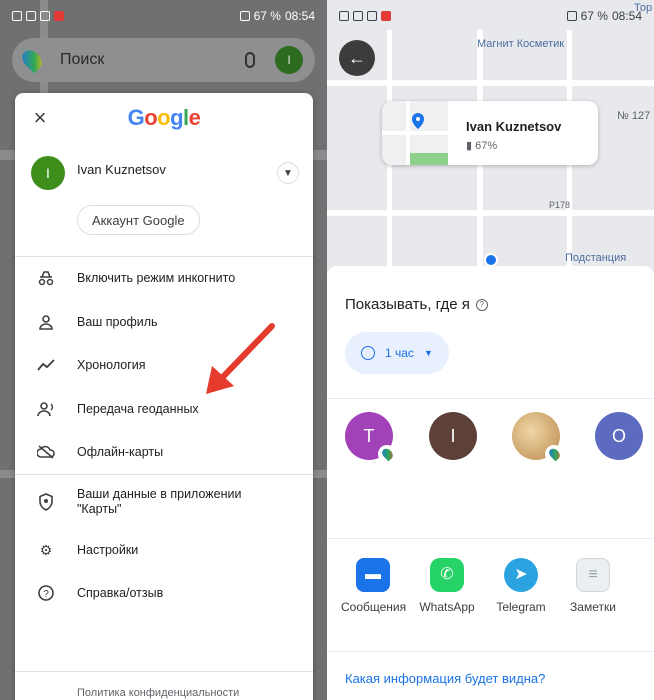 This screenshot has width=654, height=700. What do you see at coordinates (619, 436) in the screenshot?
I see `contact-avatar: O` at bounding box center [619, 436].